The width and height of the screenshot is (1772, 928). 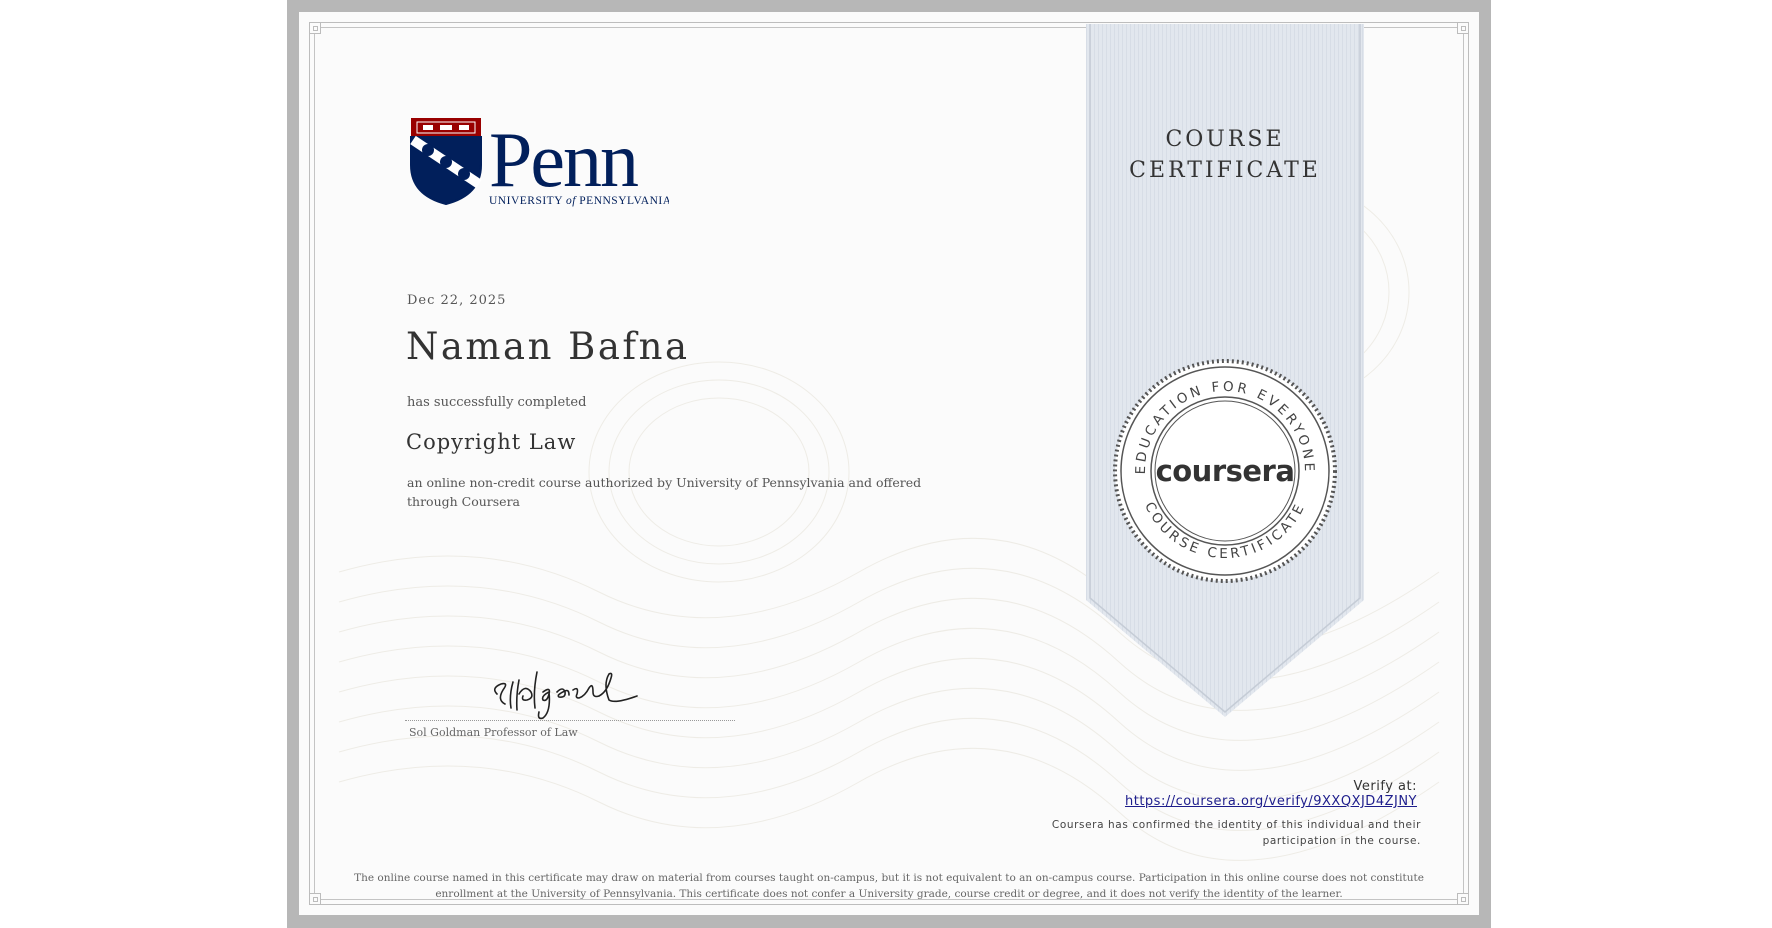 I want to click on issue-date: Dec 22, 2025, so click(x=457, y=300).